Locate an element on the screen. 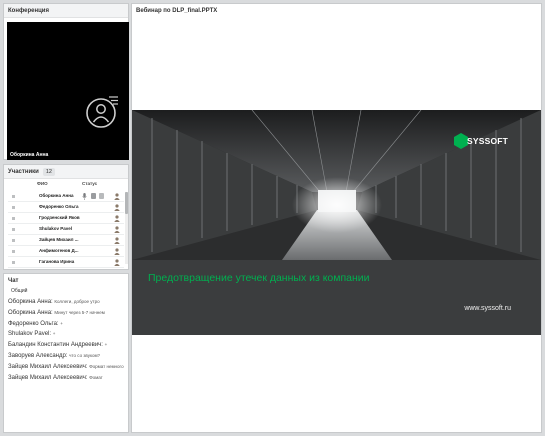 Image resolution: width=545 pixels, height=436 pixels. conference-panel: Конференция Оборкина Анна is located at coordinates (66, 81).